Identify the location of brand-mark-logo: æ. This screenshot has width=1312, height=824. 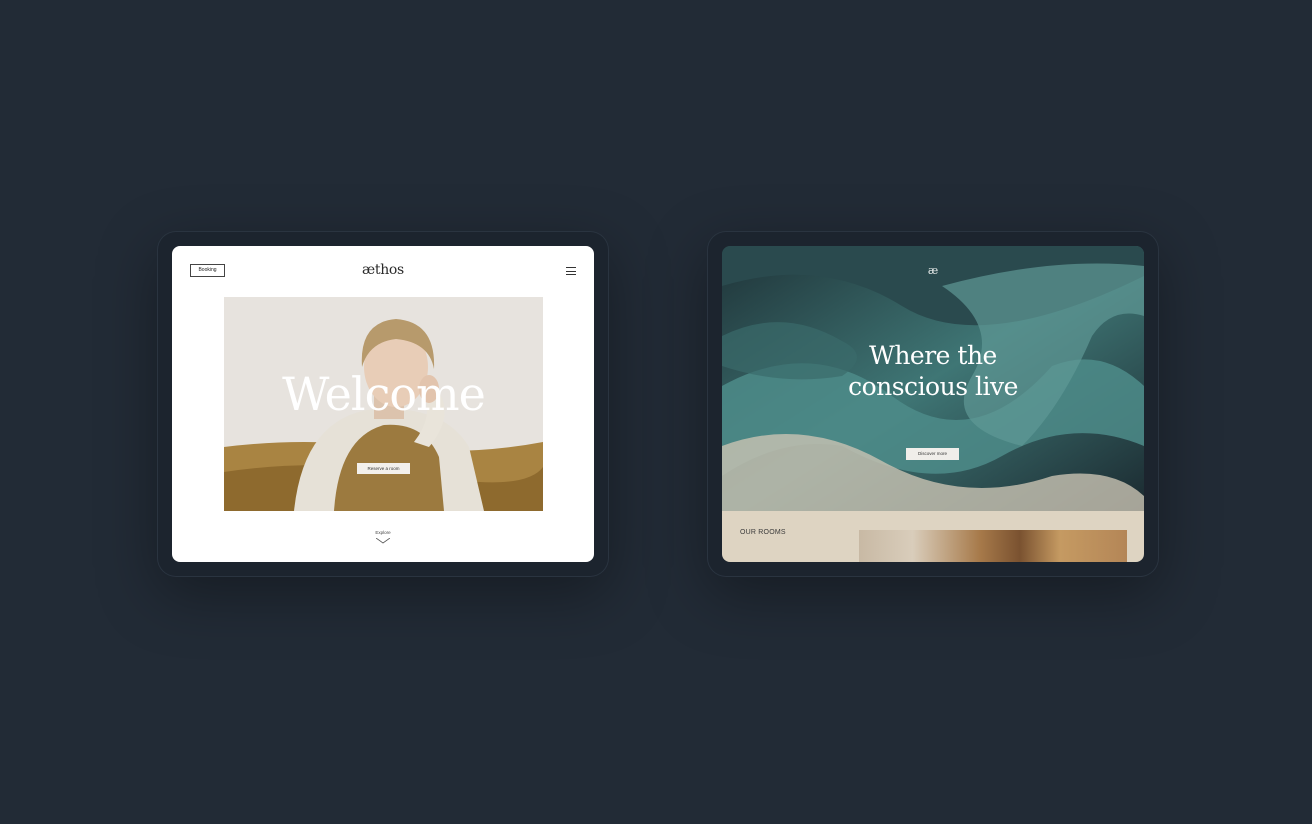
(933, 270).